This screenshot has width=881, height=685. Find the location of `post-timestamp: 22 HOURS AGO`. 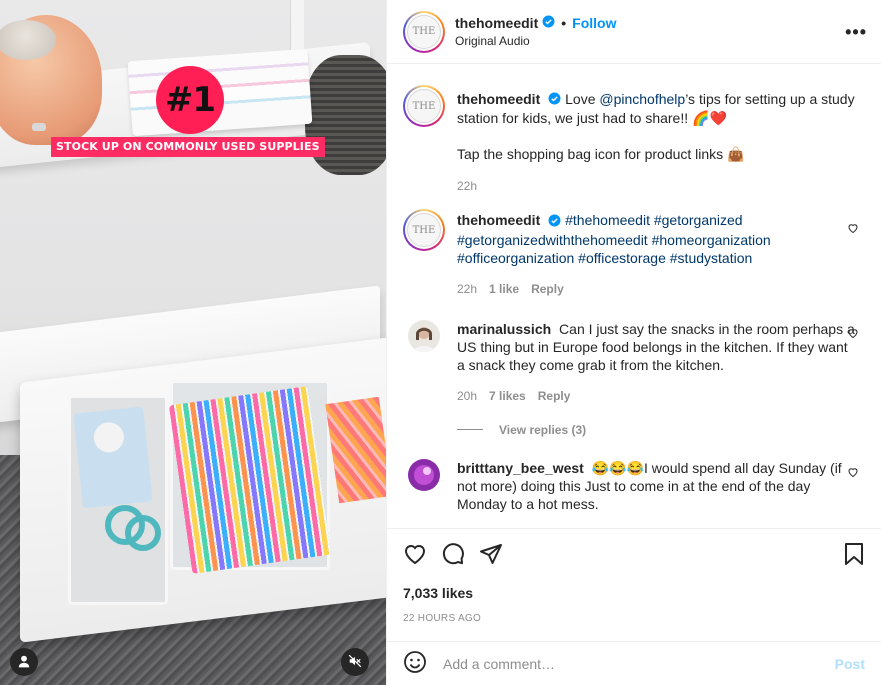

post-timestamp: 22 HOURS AGO is located at coordinates (634, 618).